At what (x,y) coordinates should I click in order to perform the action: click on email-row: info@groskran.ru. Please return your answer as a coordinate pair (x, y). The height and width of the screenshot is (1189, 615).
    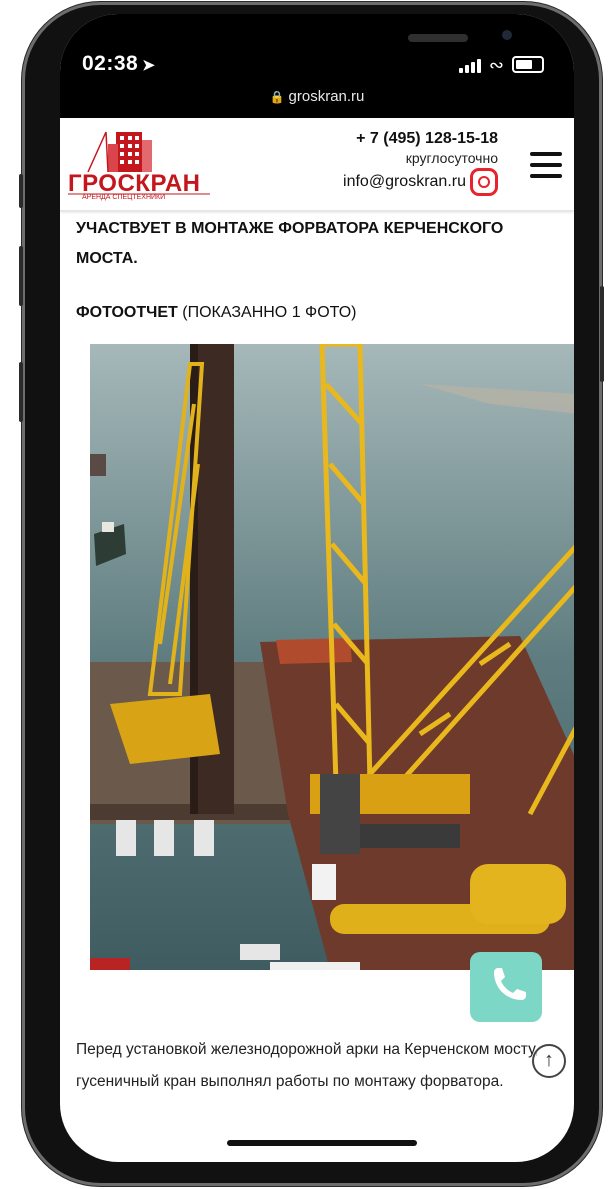
    Looking at the image, I should click on (420, 182).